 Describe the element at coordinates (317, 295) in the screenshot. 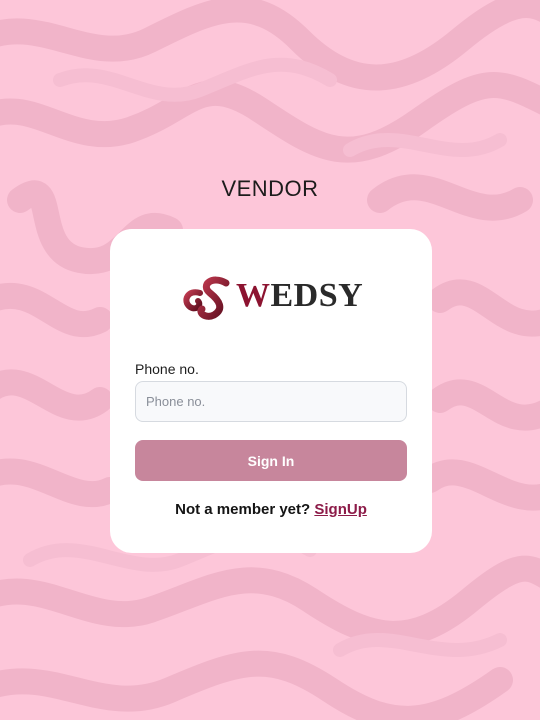

I see `logo-letters: EDSY` at that location.